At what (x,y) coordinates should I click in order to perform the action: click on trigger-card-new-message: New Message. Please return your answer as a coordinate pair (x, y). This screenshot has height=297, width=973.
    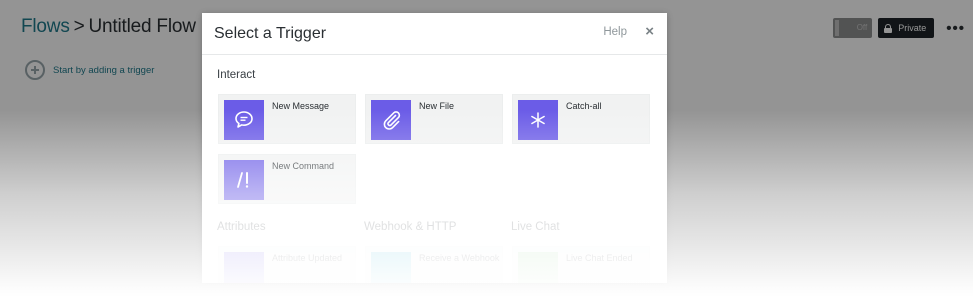
    Looking at the image, I should click on (287, 119).